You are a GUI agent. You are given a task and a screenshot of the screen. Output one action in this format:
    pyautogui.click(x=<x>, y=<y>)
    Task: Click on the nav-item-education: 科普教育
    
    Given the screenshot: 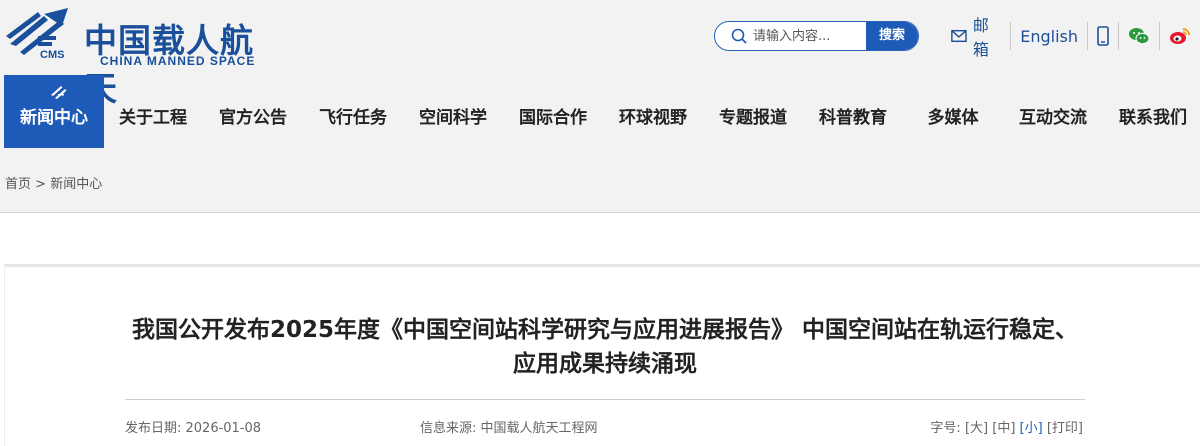 What is the action you would take?
    pyautogui.click(x=853, y=111)
    